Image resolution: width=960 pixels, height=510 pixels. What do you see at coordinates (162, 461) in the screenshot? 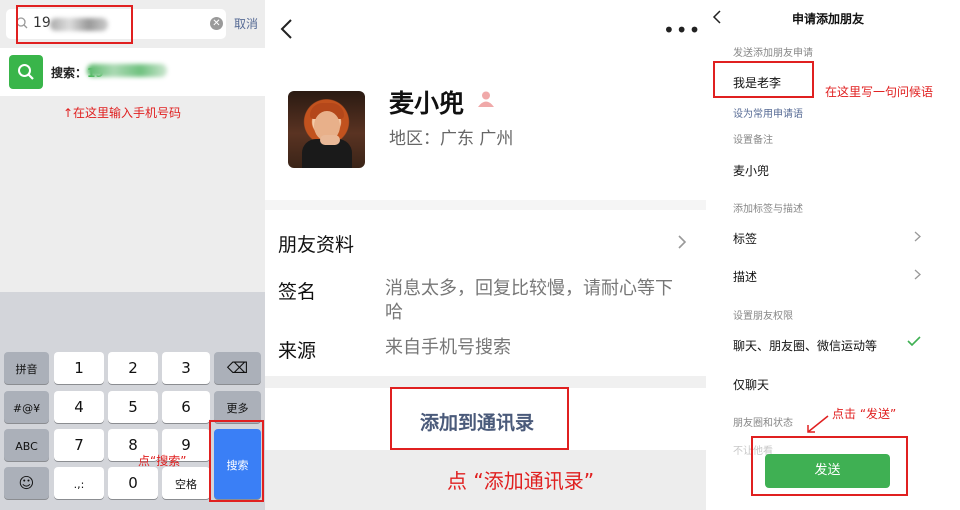
I see `hint-tap-search: 点“搜索”` at bounding box center [162, 461].